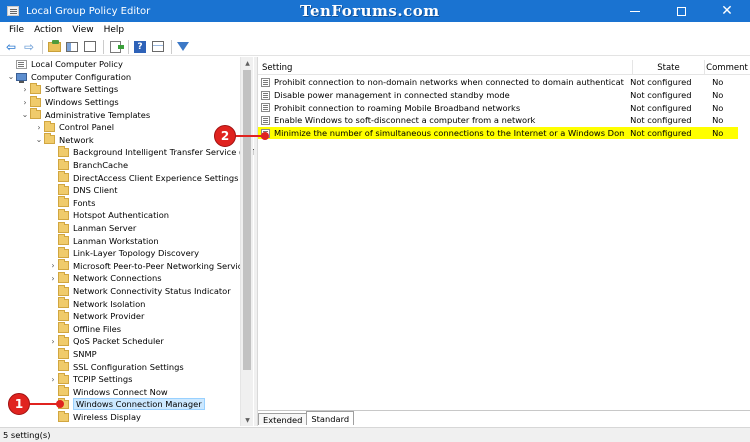 The height and width of the screenshot is (442, 750). Describe the element at coordinates (11, 47) in the screenshot. I see `back-button: ⇦` at that location.